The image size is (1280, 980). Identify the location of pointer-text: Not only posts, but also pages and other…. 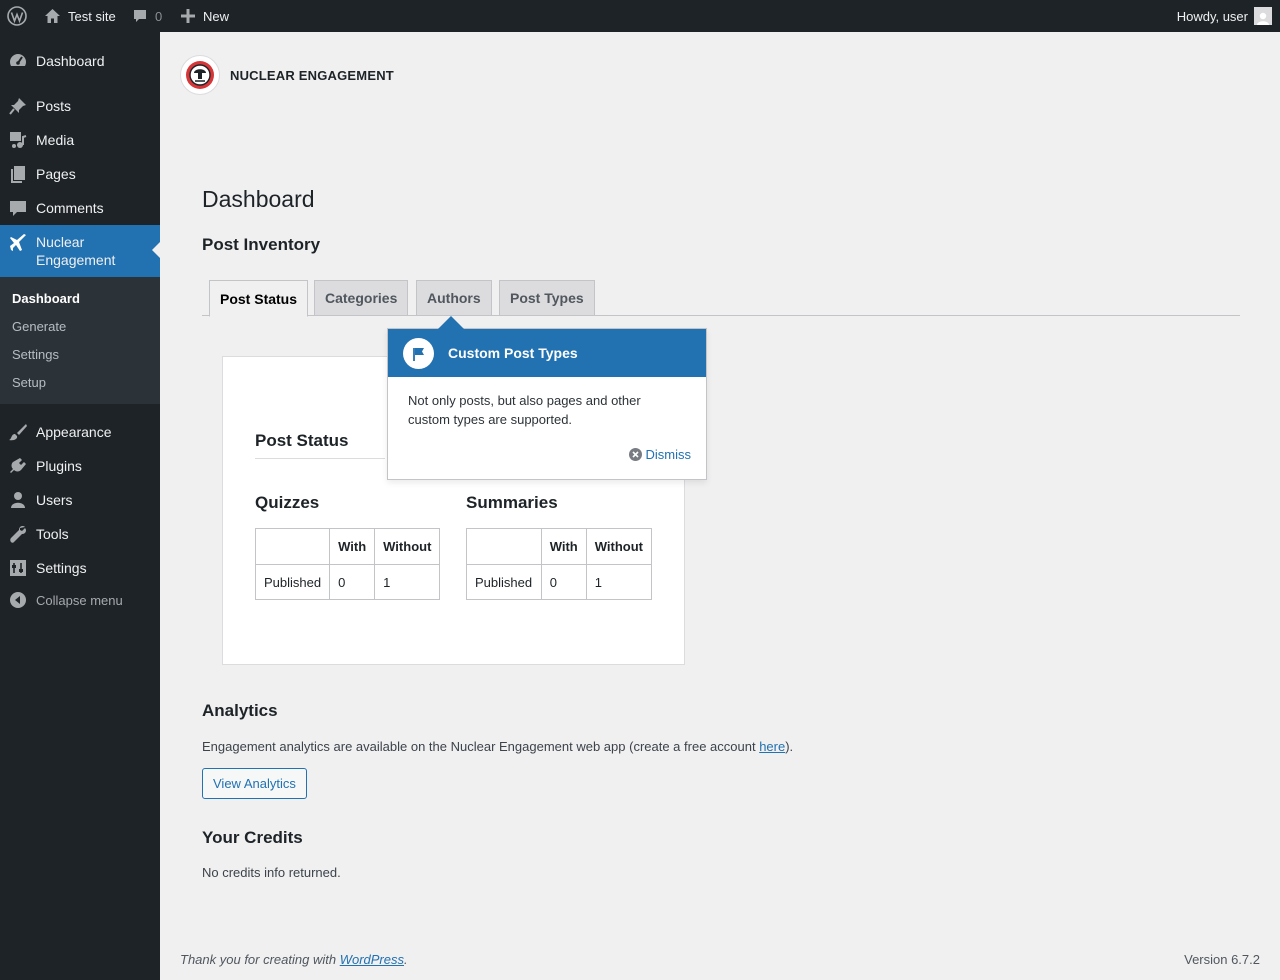
(524, 410).